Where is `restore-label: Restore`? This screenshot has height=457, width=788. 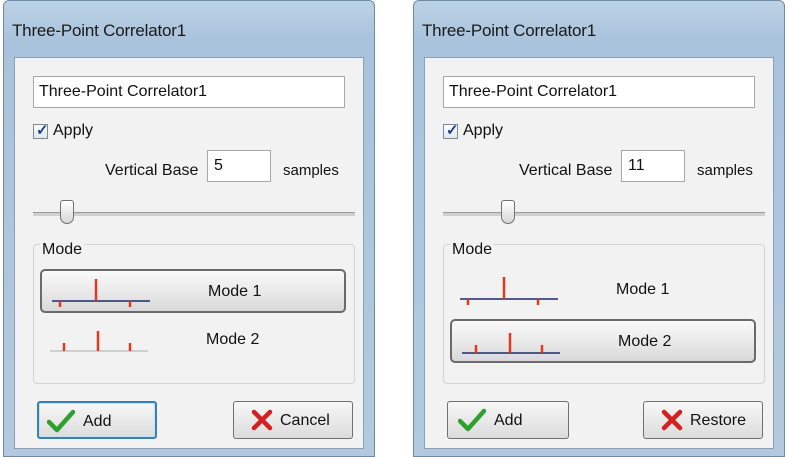 restore-label: Restore is located at coordinates (718, 420).